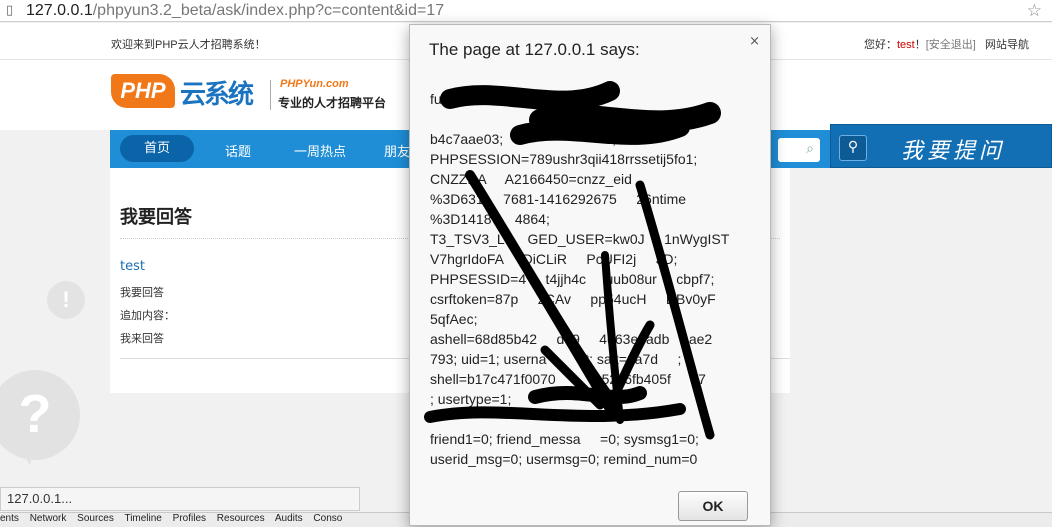  I want to click on logo-site: PHPYun.com, so click(314, 84).